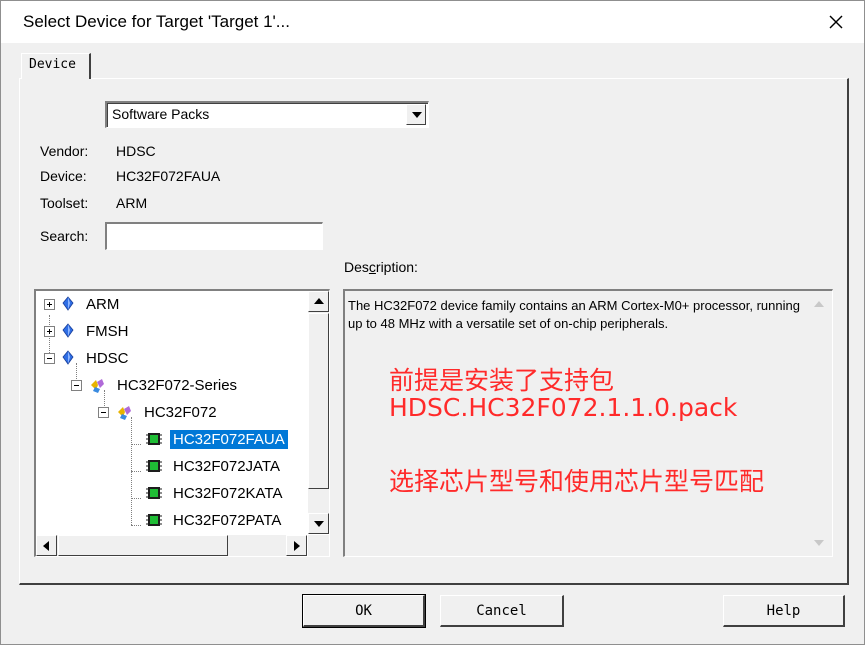 The height and width of the screenshot is (645, 865). I want to click on tree-horizontal-scrollbar, so click(171, 545).